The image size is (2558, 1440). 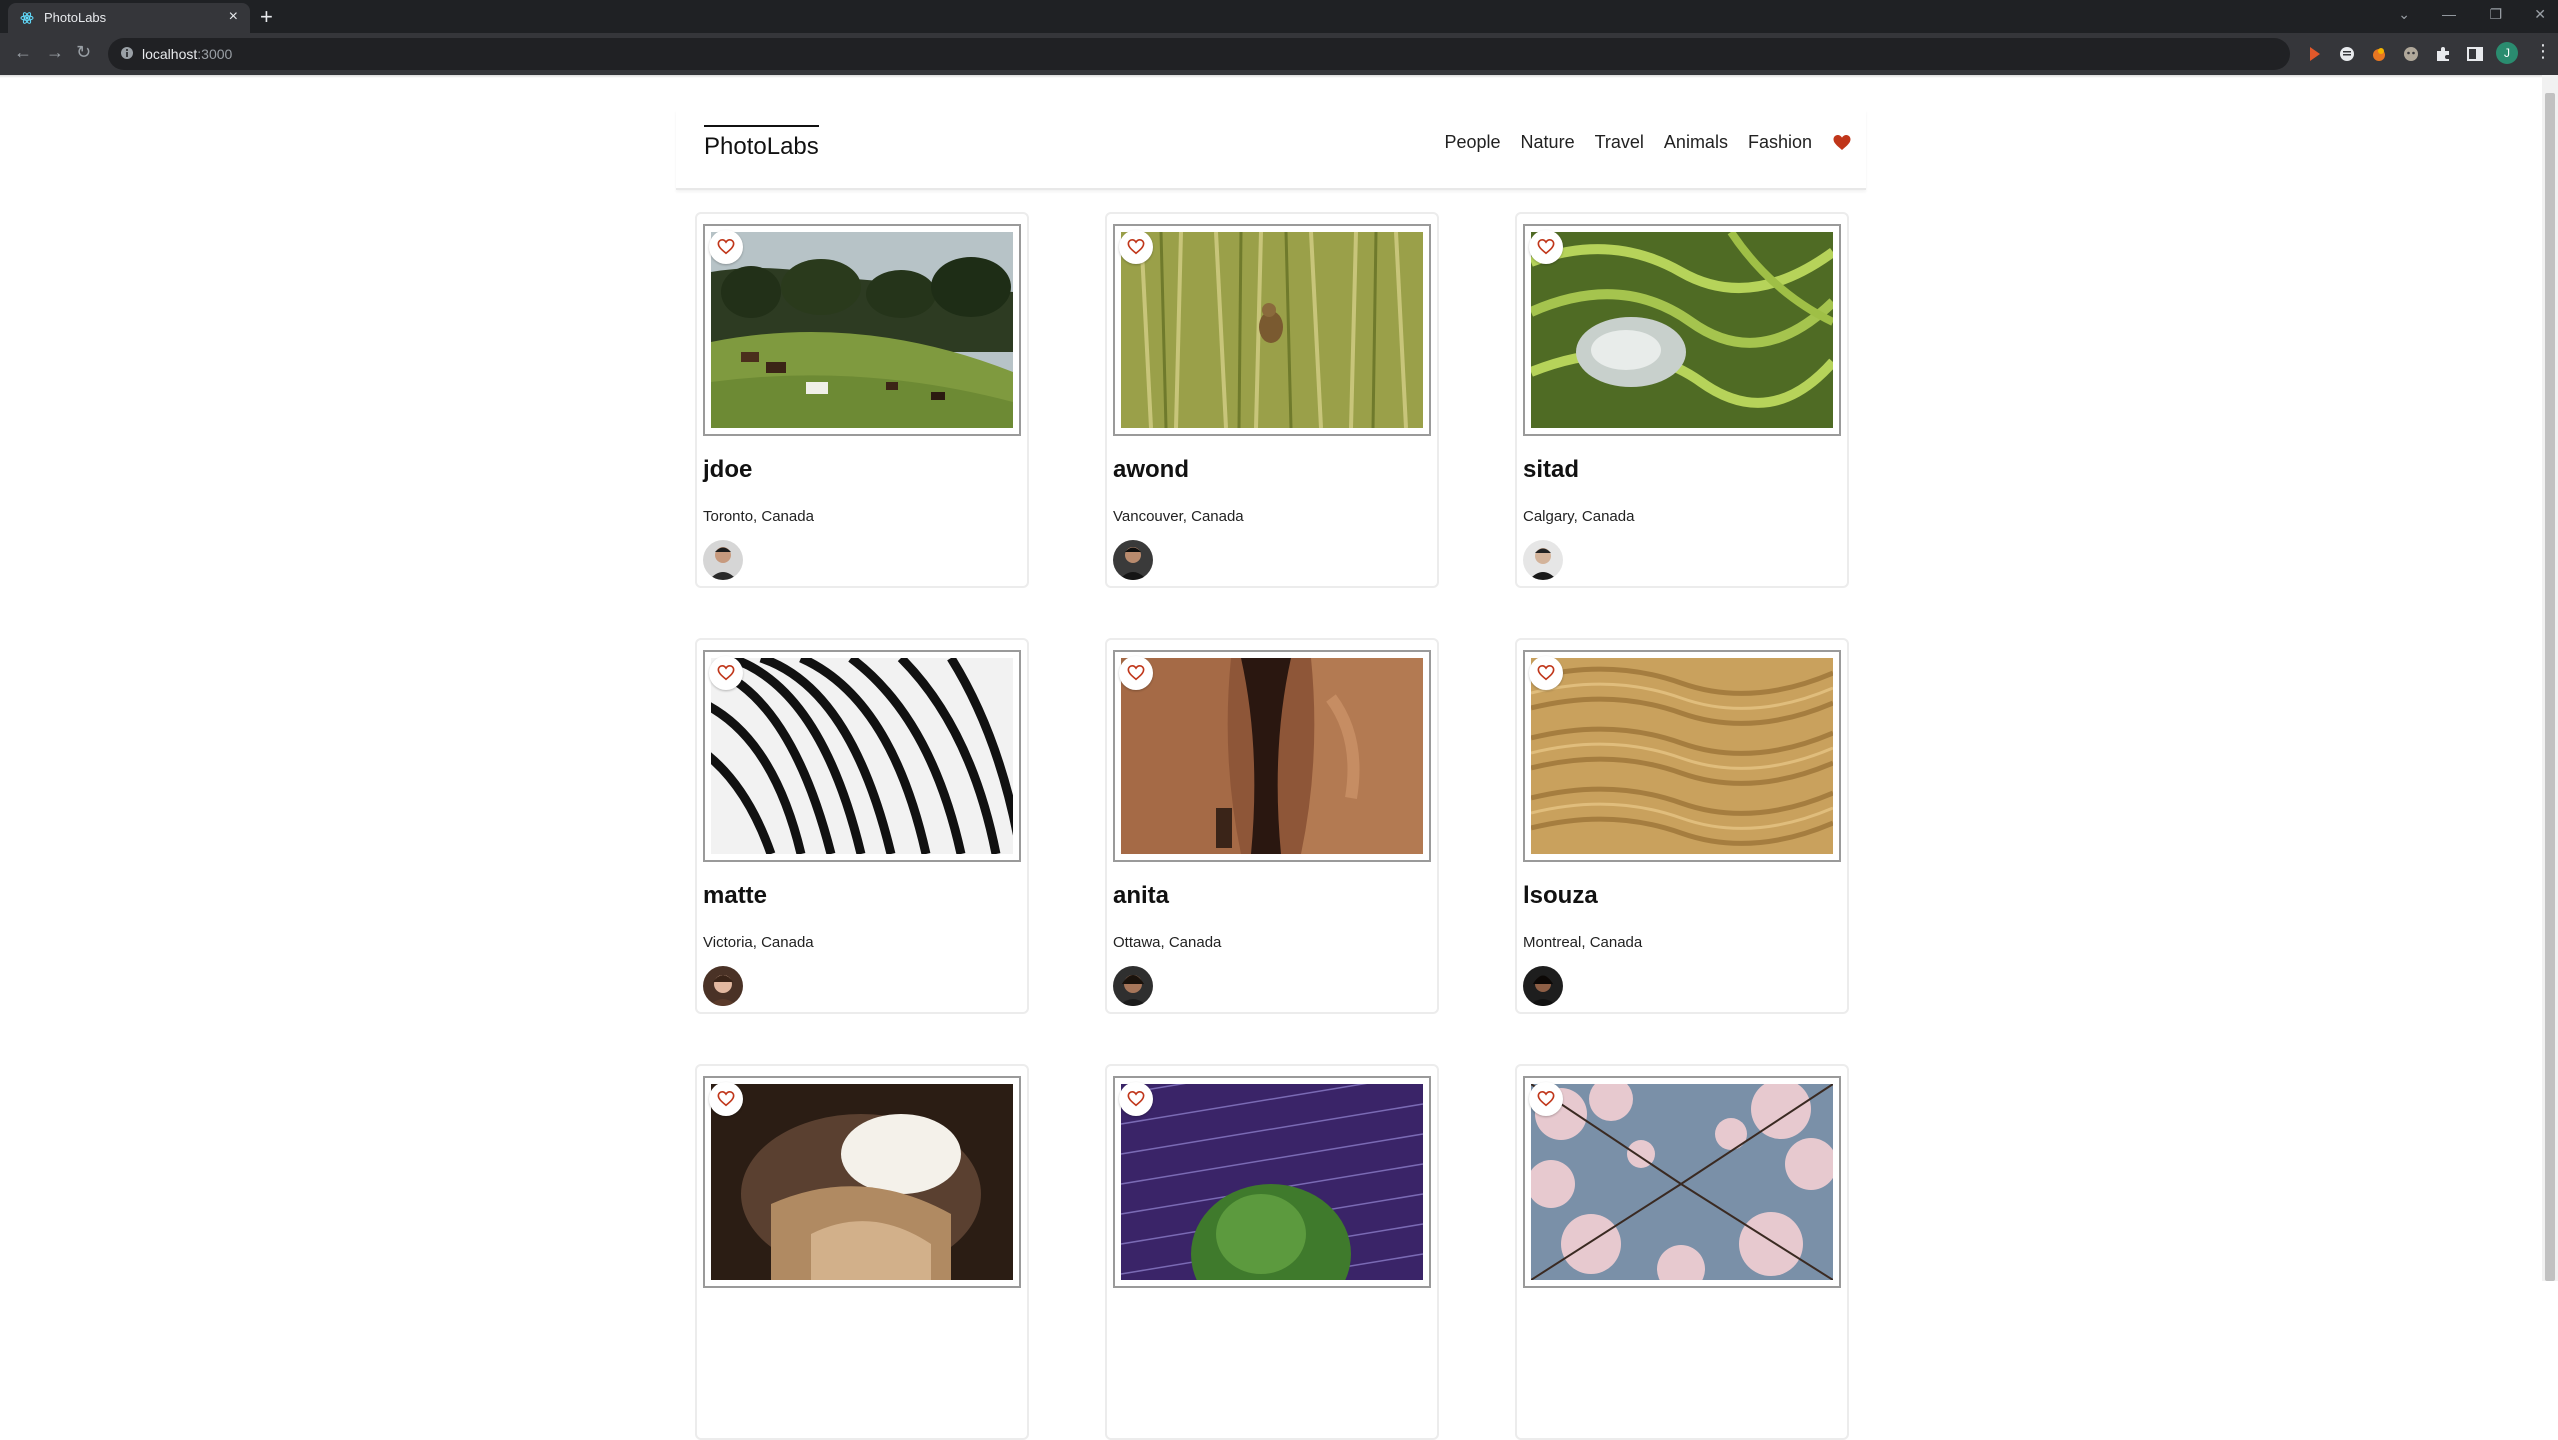 I want to click on page-shadow, so click(x=1271, y=76).